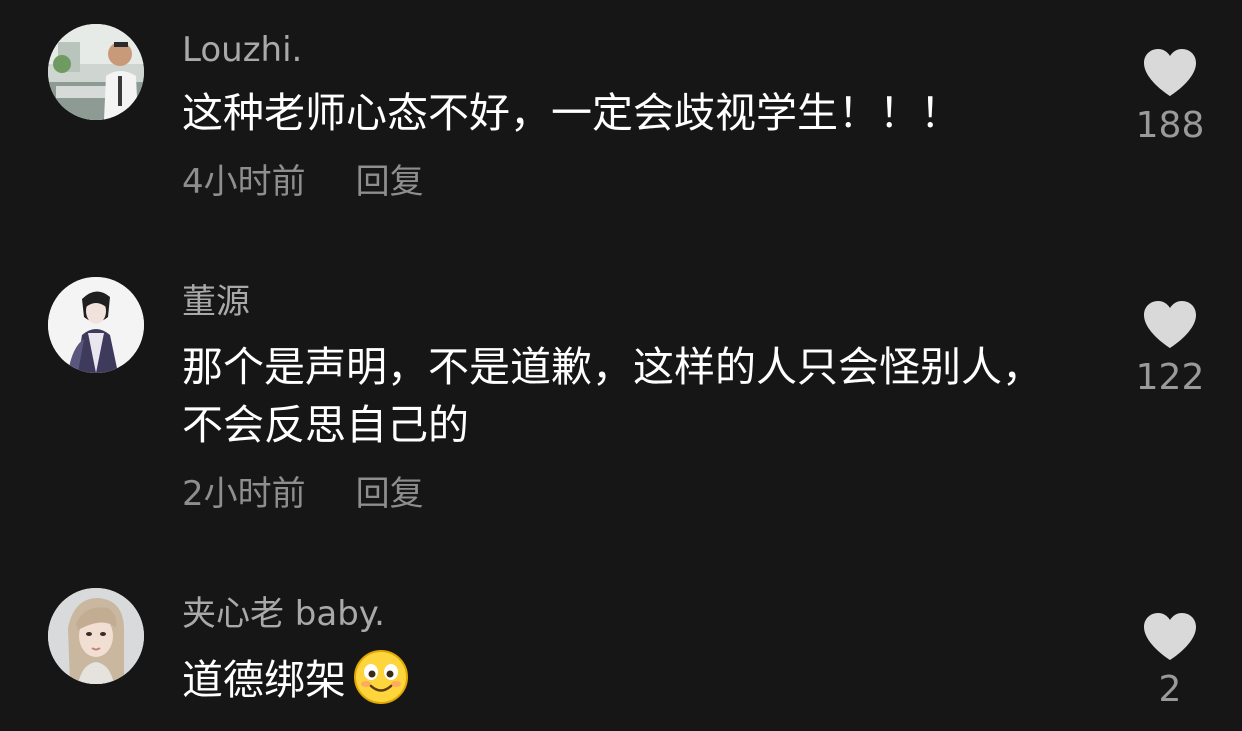 The height and width of the screenshot is (731, 1242). Describe the element at coordinates (1170, 125) in the screenshot. I see `like-count: 188` at that location.